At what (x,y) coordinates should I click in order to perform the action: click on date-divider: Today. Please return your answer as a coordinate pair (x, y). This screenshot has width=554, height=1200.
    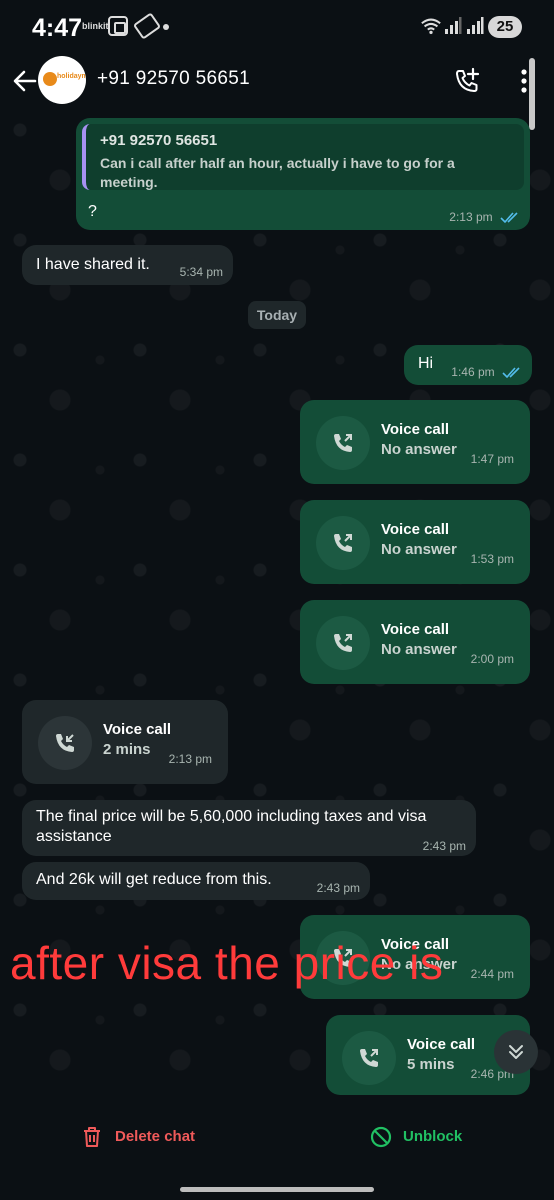
    Looking at the image, I should click on (277, 315).